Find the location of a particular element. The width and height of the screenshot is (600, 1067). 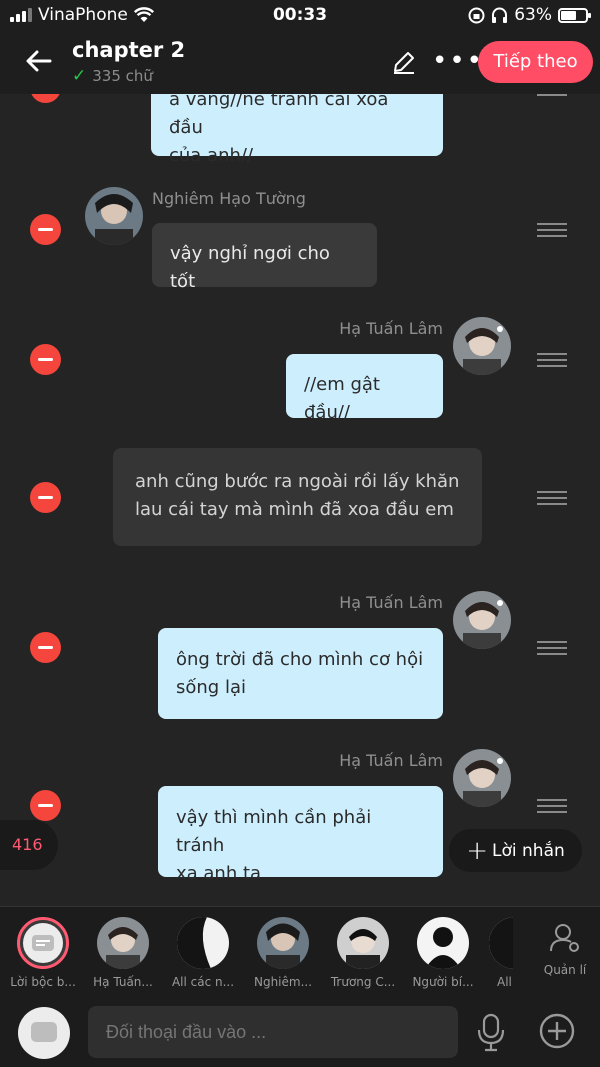

next-button: Tiếp theo is located at coordinates (535, 62).